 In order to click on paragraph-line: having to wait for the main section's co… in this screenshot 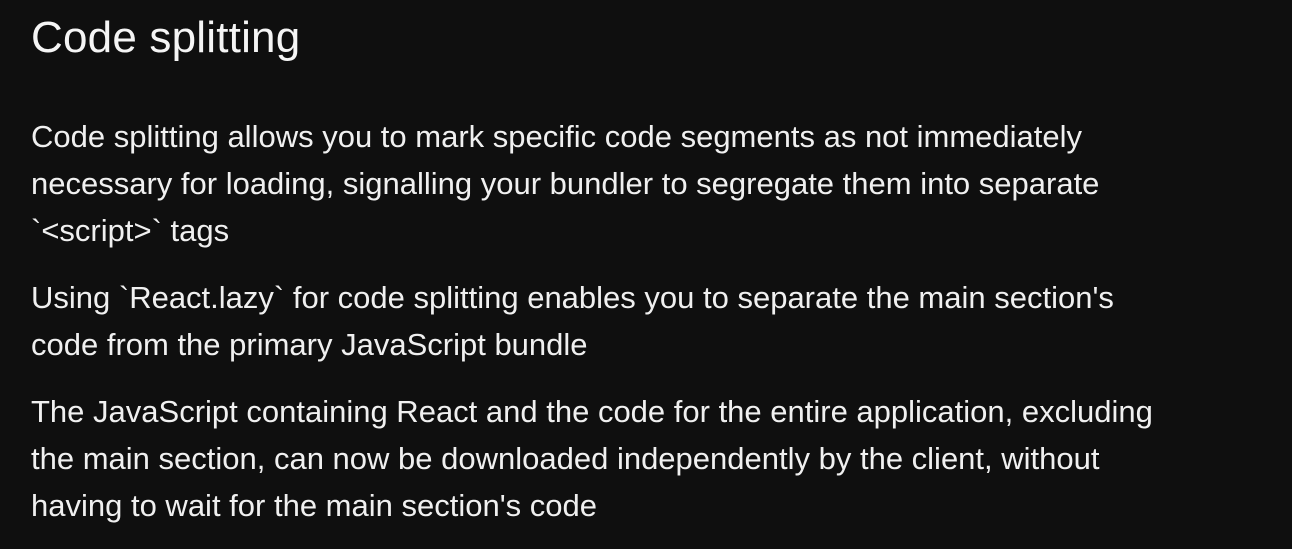, I will do `click(314, 505)`.